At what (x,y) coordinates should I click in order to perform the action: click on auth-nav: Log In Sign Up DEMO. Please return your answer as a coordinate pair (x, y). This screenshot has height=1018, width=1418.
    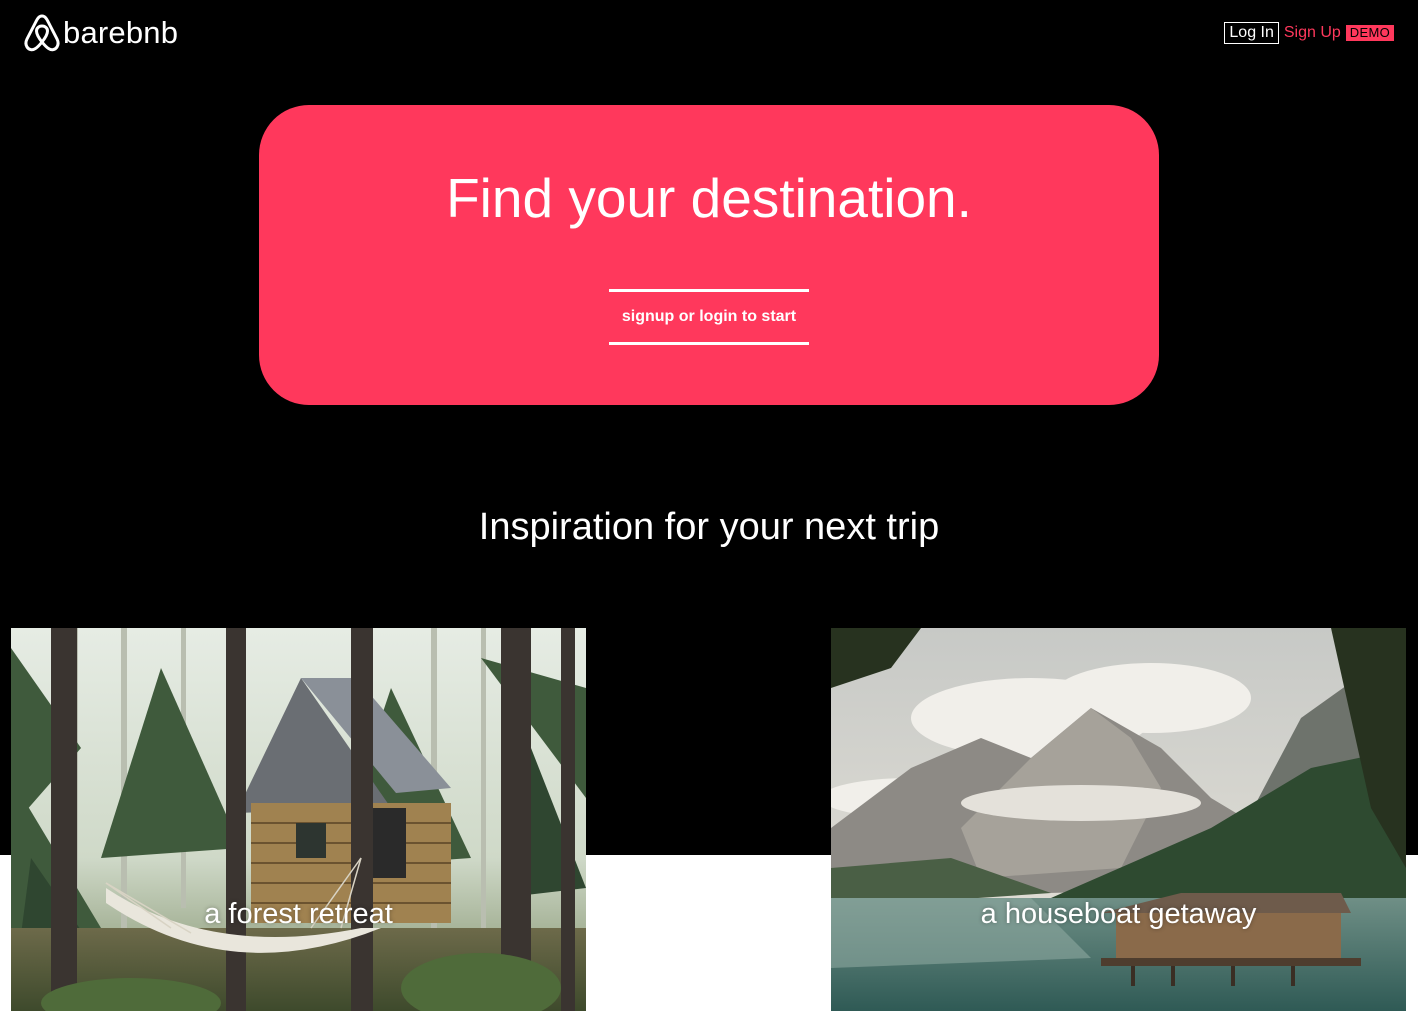
    Looking at the image, I should click on (1309, 33).